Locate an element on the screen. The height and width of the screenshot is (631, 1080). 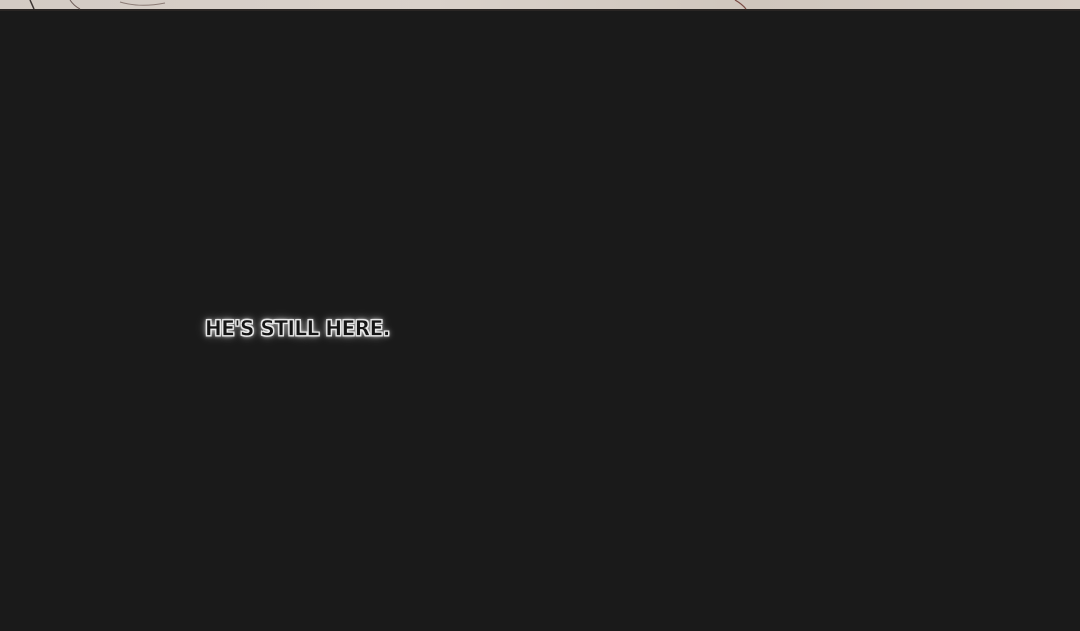
panel-sketch-lines is located at coordinates (388, 5).